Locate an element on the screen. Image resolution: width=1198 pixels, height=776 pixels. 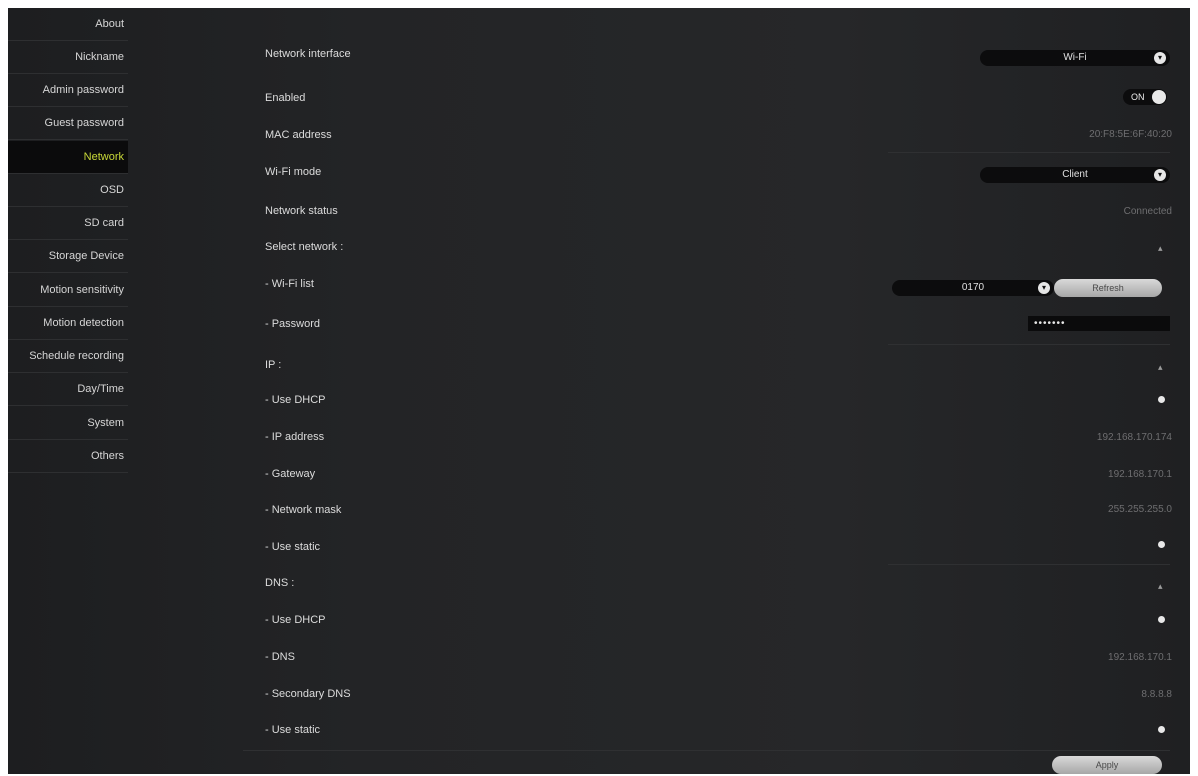
dns-section-label: DNS : is located at coordinates (280, 583).